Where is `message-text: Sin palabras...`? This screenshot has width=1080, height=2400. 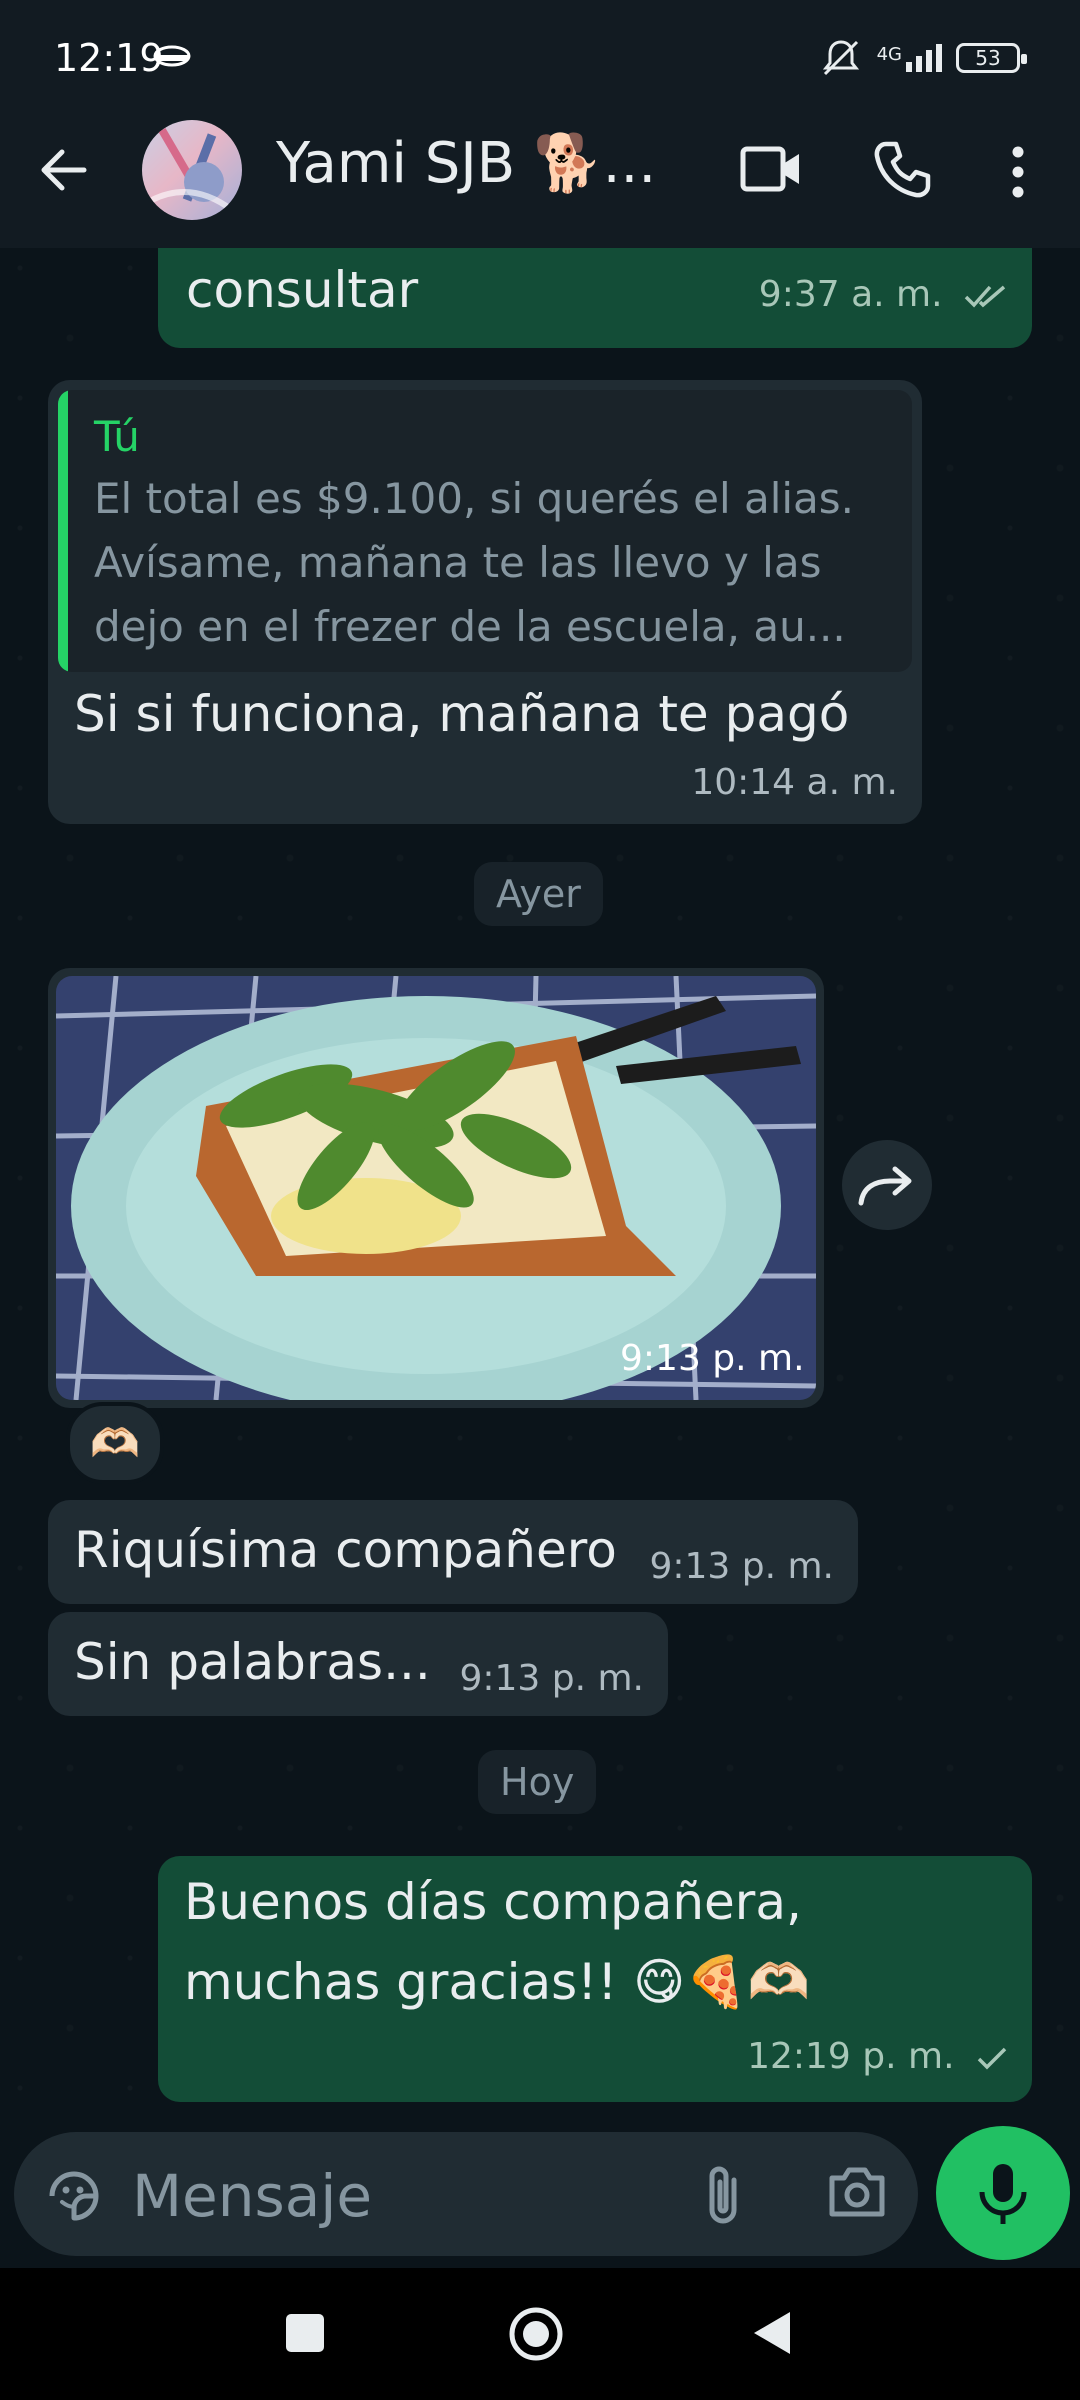 message-text: Sin palabras... is located at coordinates (252, 1662).